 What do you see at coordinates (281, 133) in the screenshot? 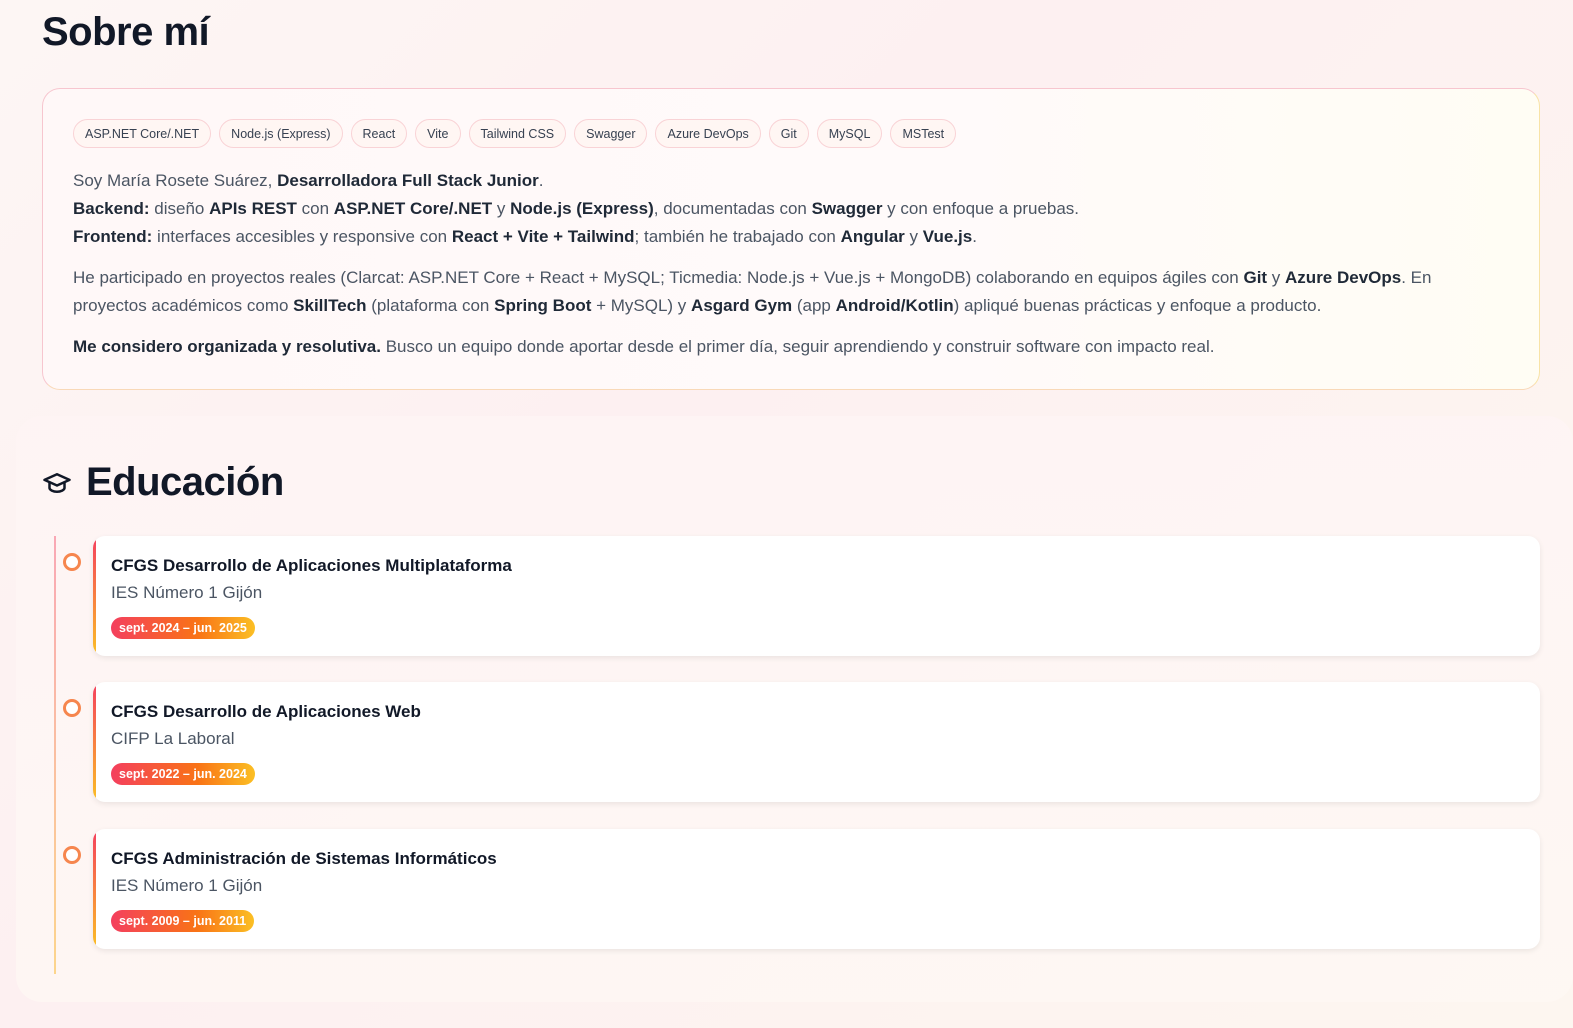
I see `skill-chip: Node.js (Express)` at bounding box center [281, 133].